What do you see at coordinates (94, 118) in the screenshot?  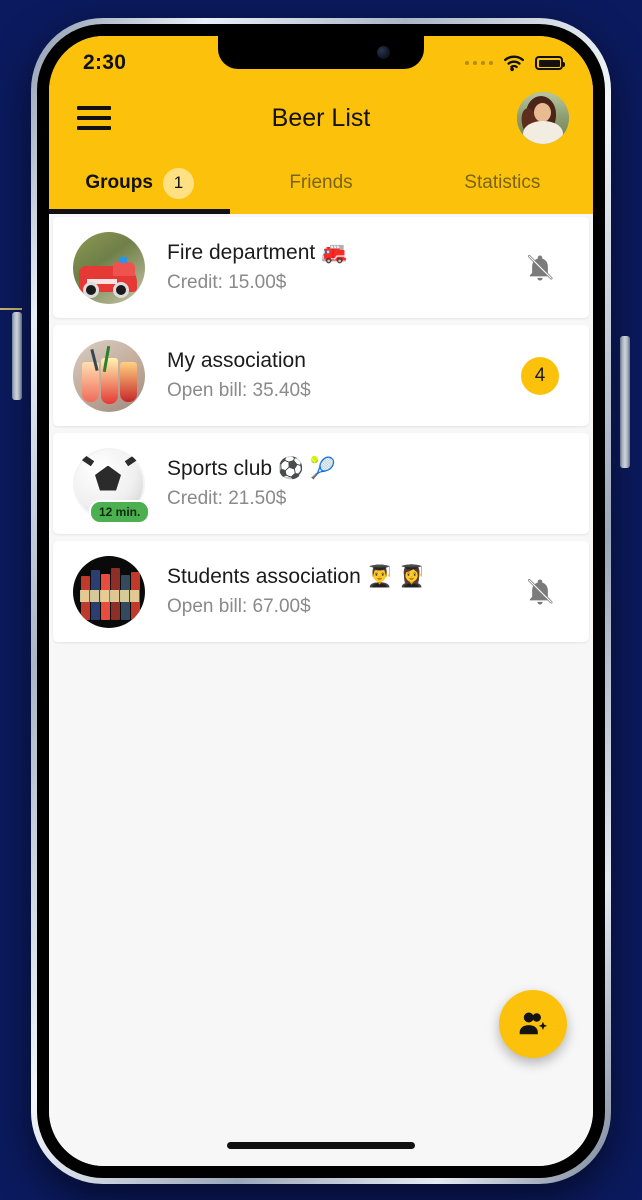 I see `hamburger-menu-icon` at bounding box center [94, 118].